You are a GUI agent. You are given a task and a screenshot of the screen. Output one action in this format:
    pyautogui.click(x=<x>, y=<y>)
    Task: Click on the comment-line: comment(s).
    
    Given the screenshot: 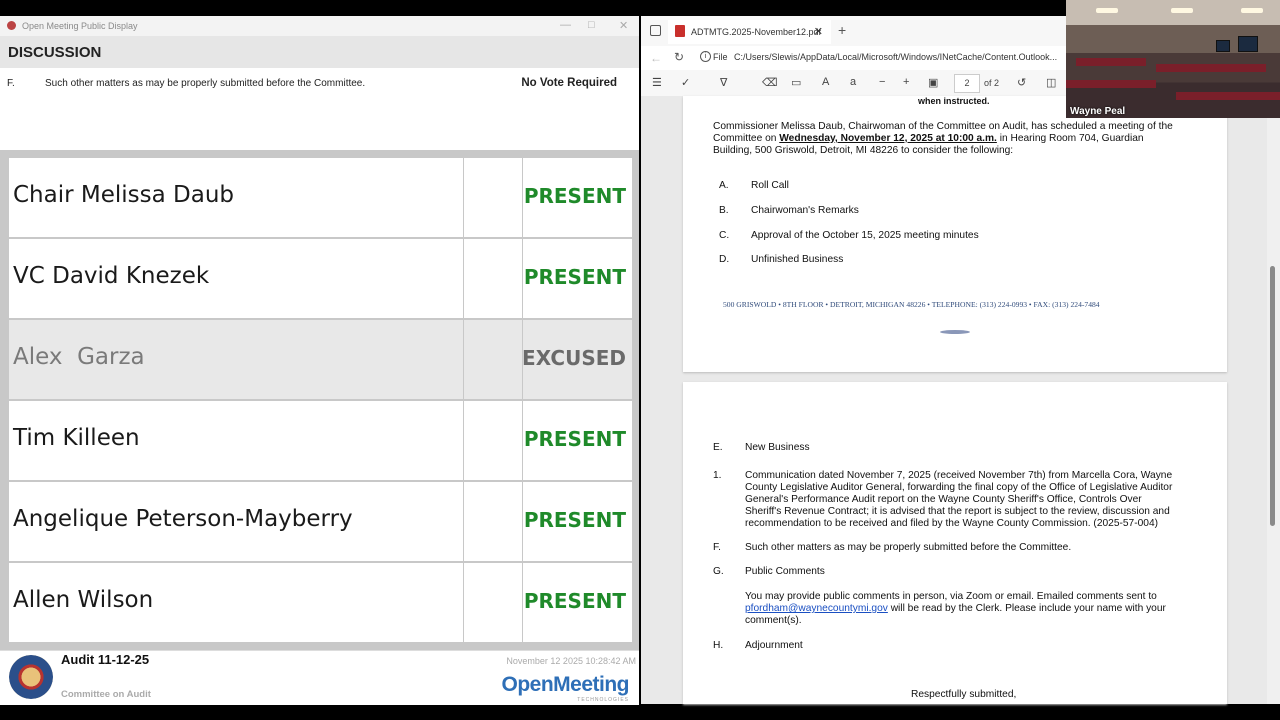 What is the action you would take?
    pyautogui.click(x=773, y=620)
    